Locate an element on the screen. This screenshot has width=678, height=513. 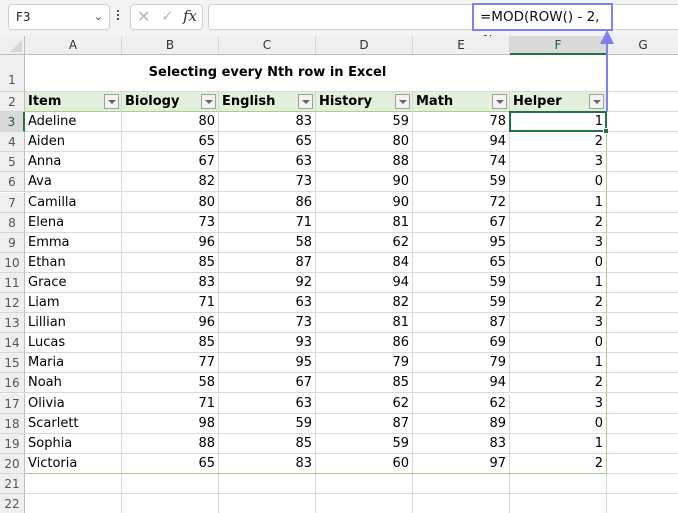
column-header-g: G is located at coordinates (642, 45).